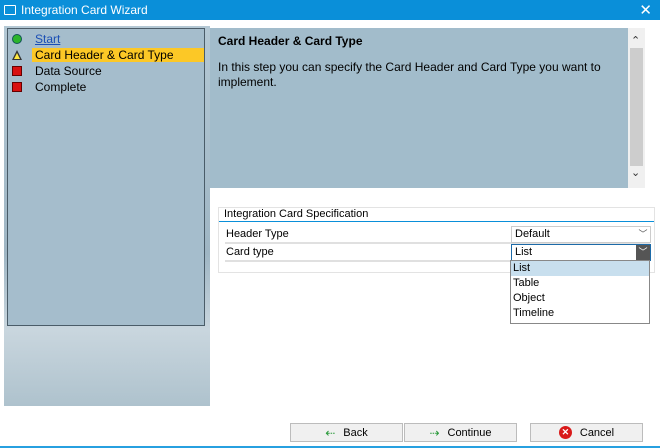 The height and width of the screenshot is (448, 660). I want to click on scroll-thumb, so click(636, 107).